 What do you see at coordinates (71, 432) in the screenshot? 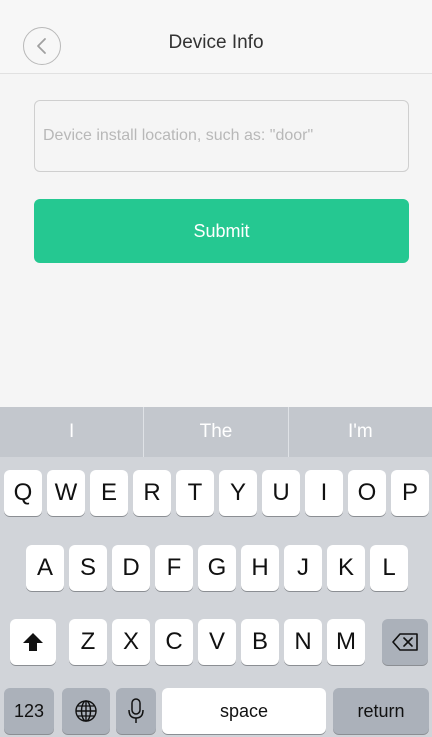
I see `suggestion-1: I` at bounding box center [71, 432].